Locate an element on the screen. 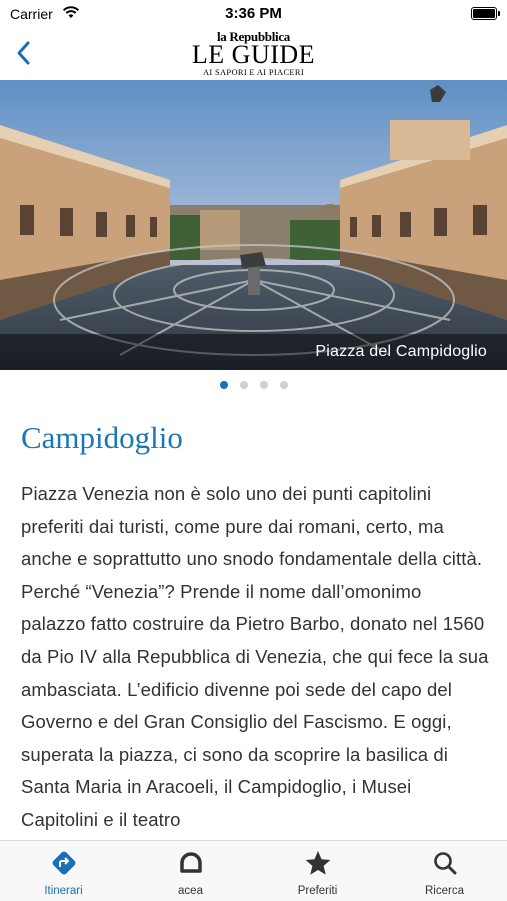 The width and height of the screenshot is (507, 901). tab-acea: acea is located at coordinates (190, 871).